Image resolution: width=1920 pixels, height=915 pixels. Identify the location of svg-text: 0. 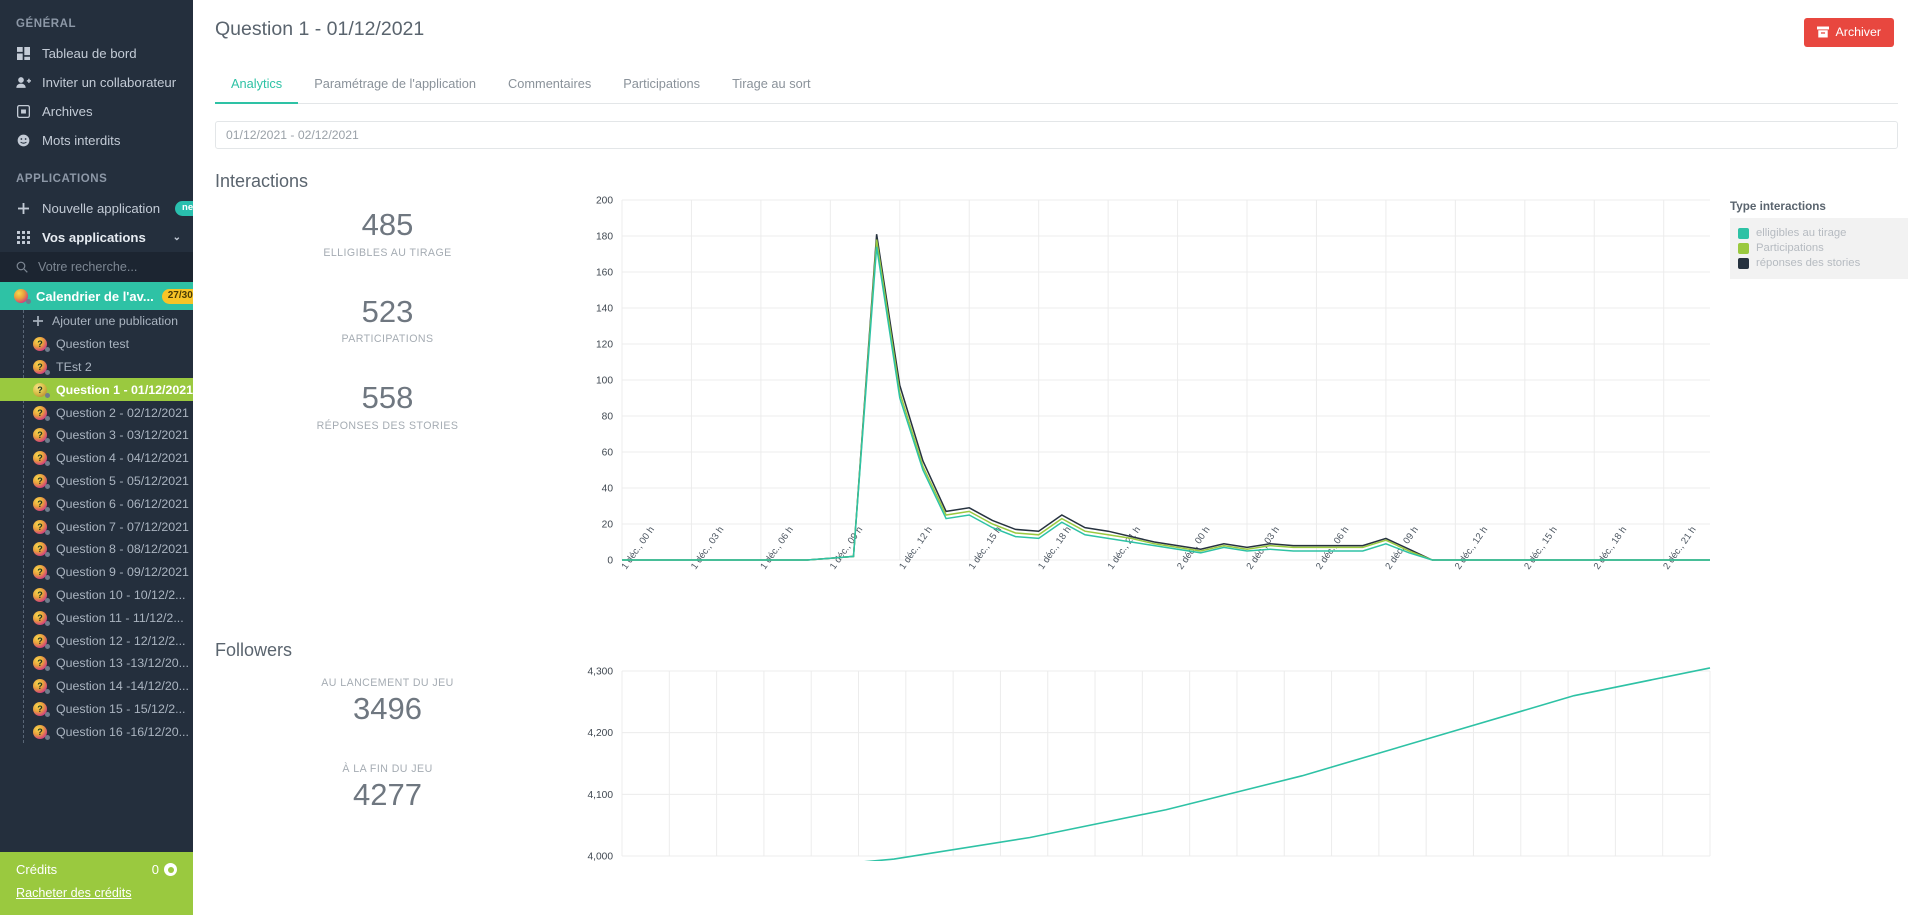
(610, 561).